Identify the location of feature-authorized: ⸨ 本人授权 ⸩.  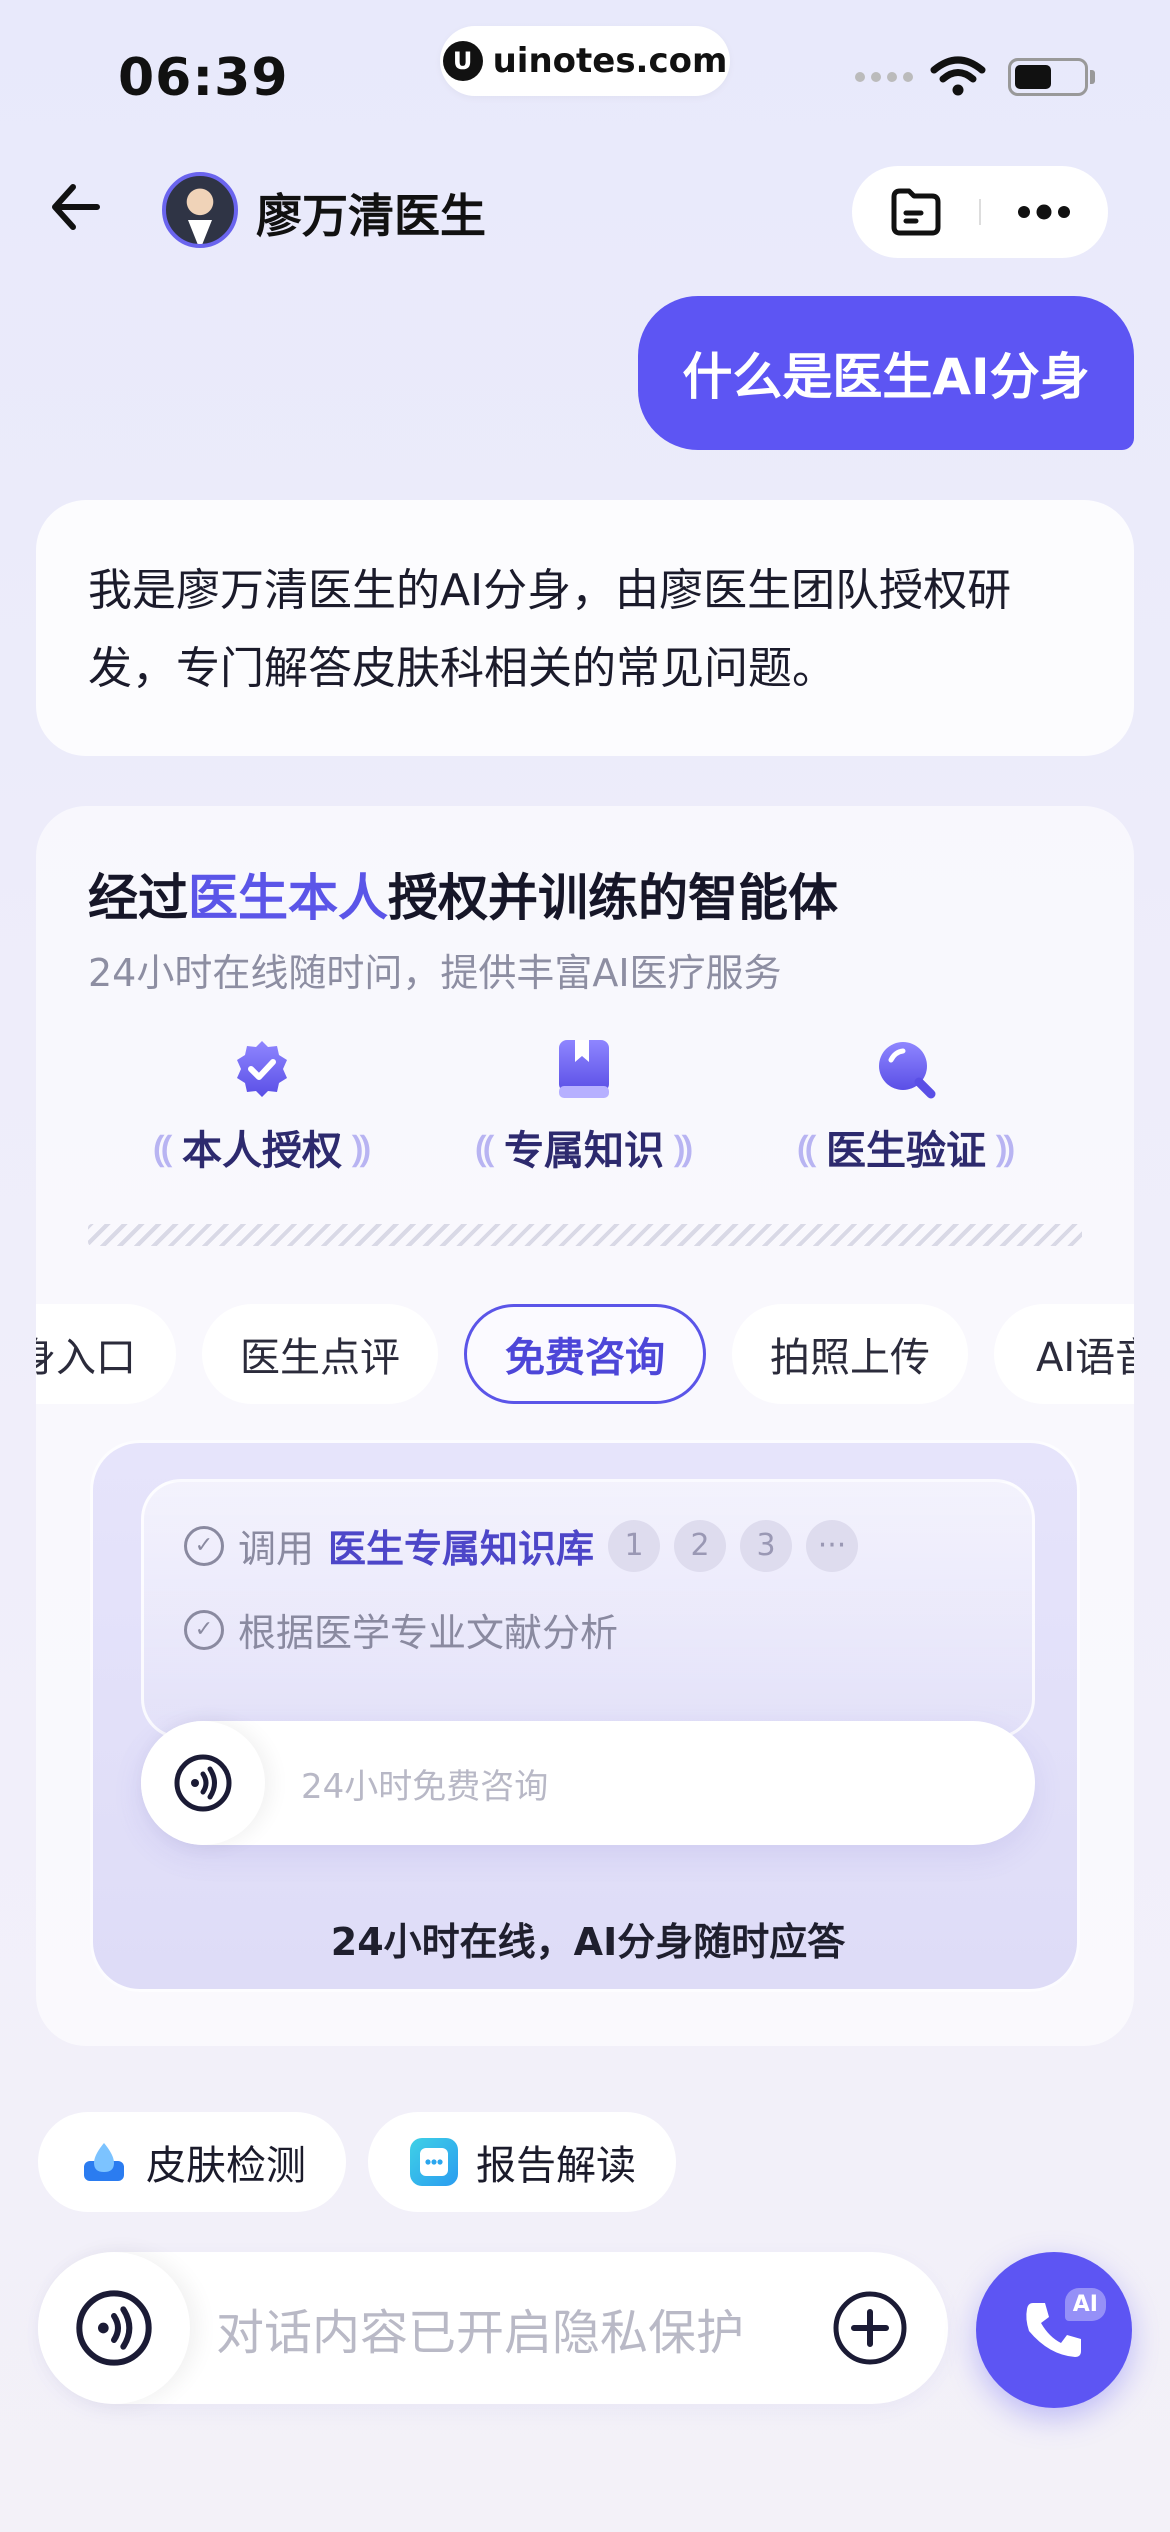
(262, 1111).